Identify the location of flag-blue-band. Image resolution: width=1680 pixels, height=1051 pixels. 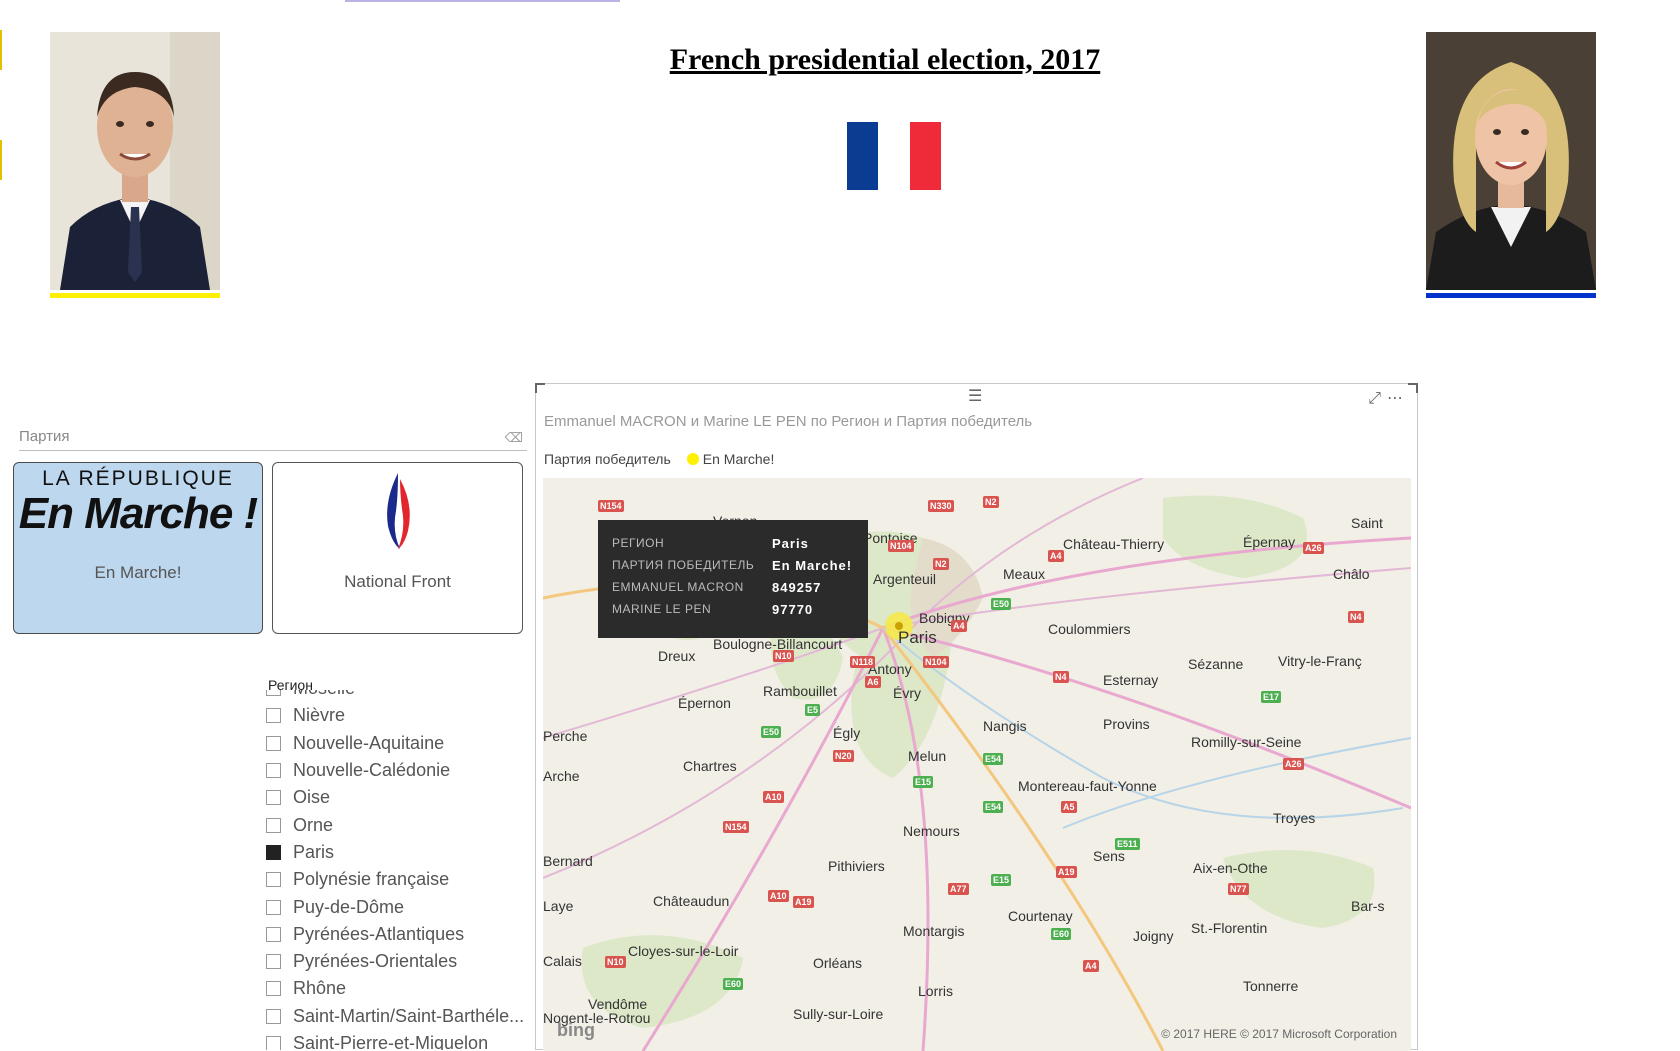
(863, 156).